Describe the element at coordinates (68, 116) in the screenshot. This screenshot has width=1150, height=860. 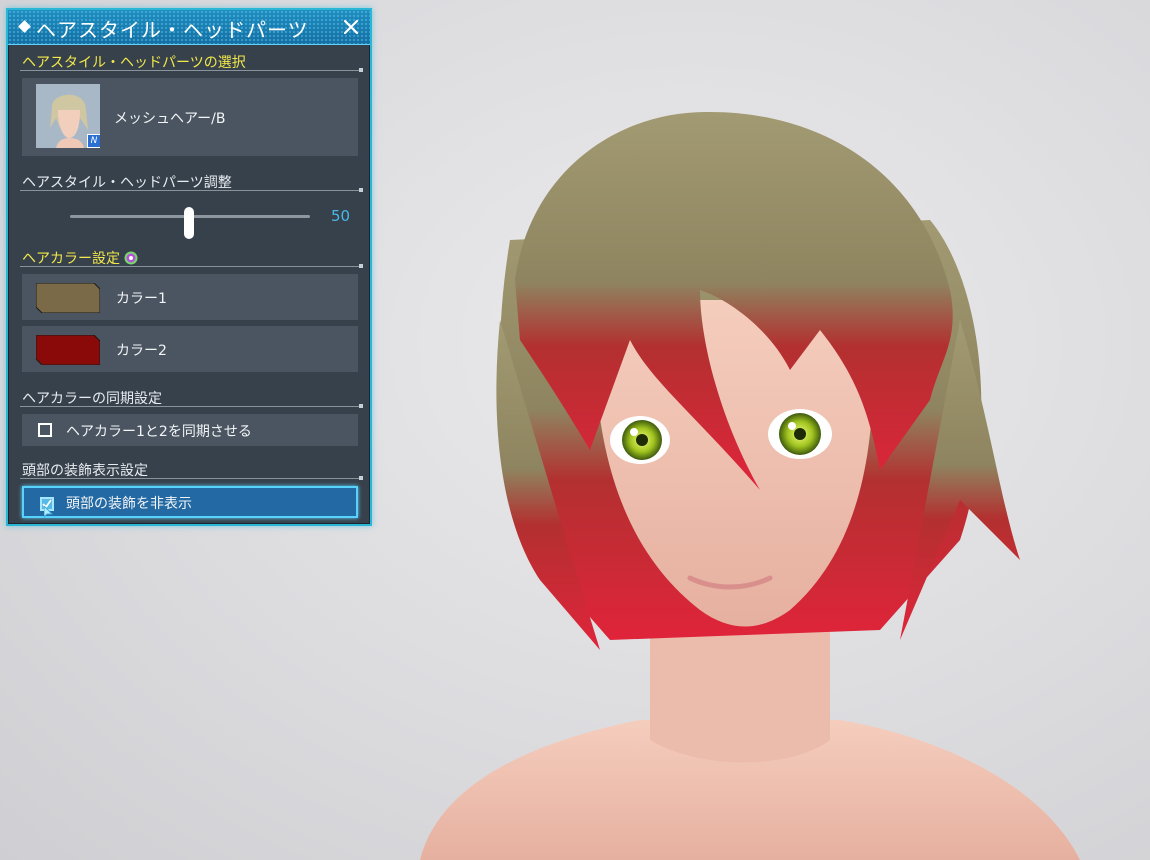
I see `hairstyle-thumbnail: N` at that location.